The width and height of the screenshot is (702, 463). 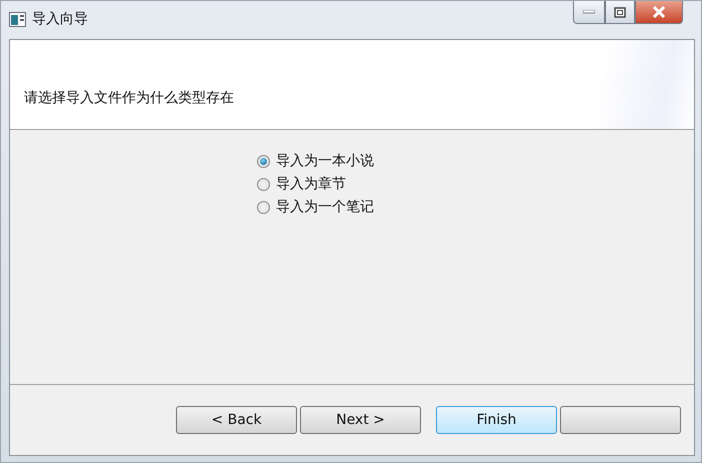 What do you see at coordinates (620, 420) in the screenshot?
I see `wizard-button` at bounding box center [620, 420].